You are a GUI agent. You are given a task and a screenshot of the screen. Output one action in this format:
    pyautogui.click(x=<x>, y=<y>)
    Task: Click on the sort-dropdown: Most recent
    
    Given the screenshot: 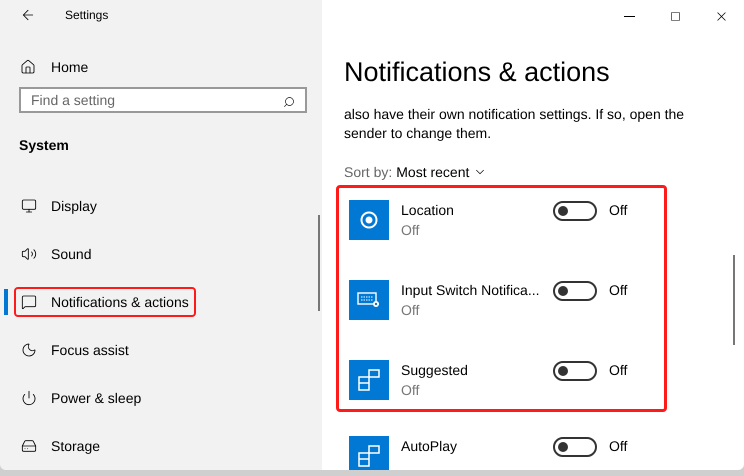 What is the action you would take?
    pyautogui.click(x=442, y=172)
    